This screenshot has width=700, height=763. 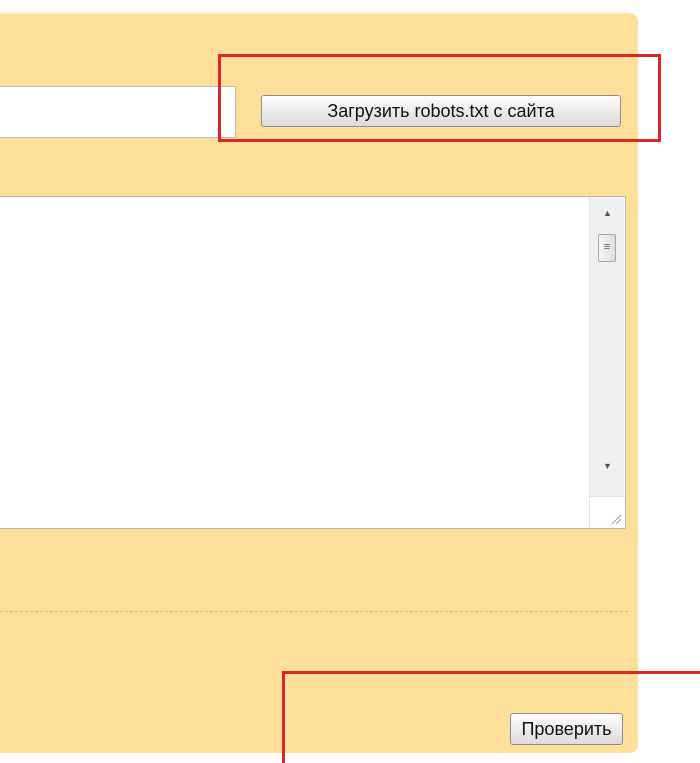 I want to click on check-button: Проверить, so click(x=566, y=729).